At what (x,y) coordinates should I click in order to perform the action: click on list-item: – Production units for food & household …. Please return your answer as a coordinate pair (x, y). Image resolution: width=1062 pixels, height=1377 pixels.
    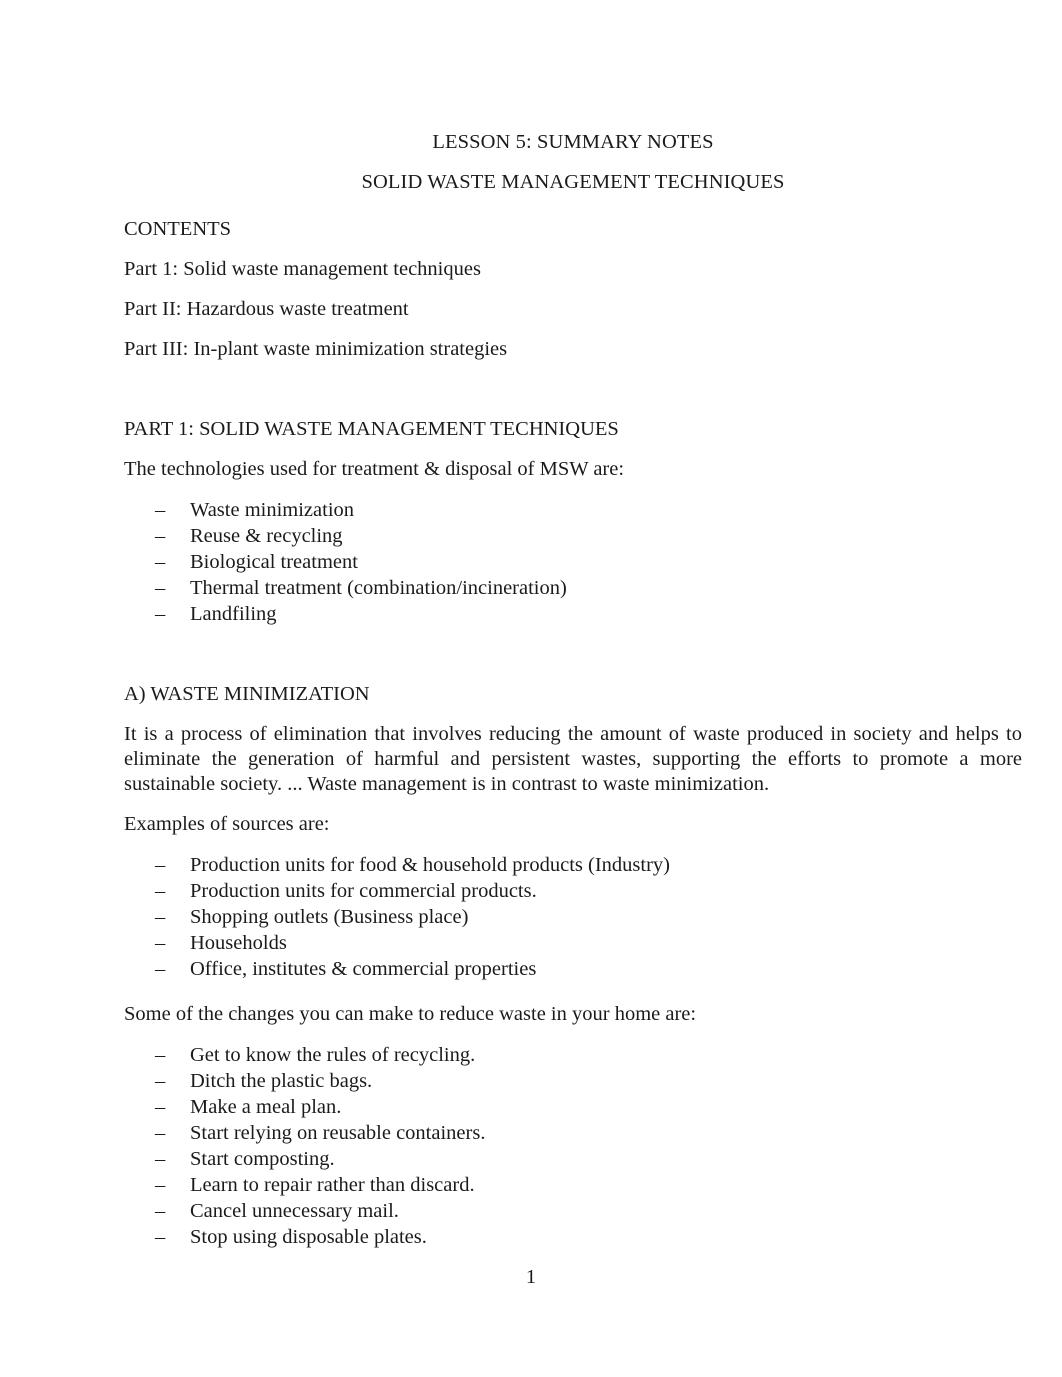
    Looking at the image, I should click on (573, 865).